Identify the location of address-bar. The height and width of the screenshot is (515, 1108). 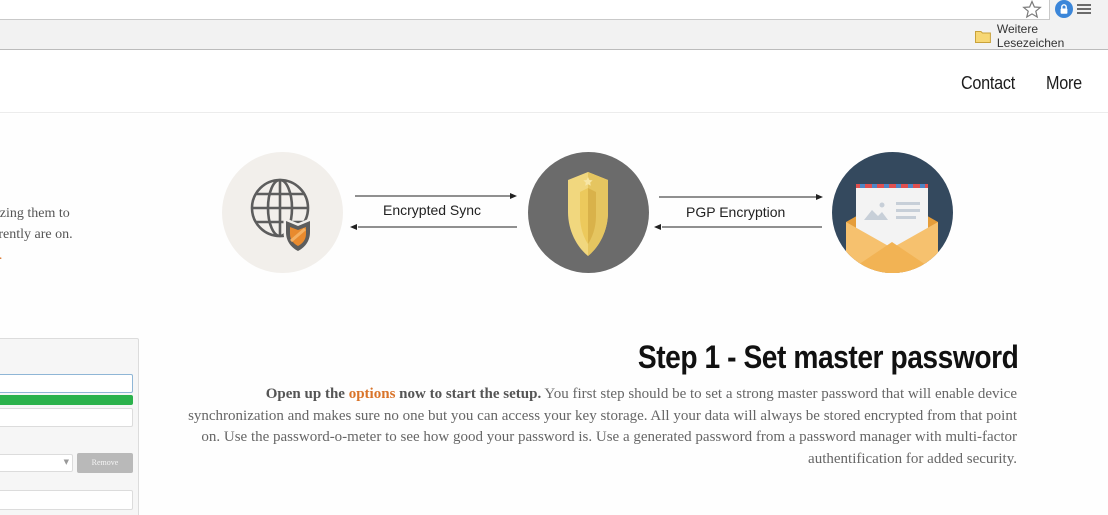
(525, 10).